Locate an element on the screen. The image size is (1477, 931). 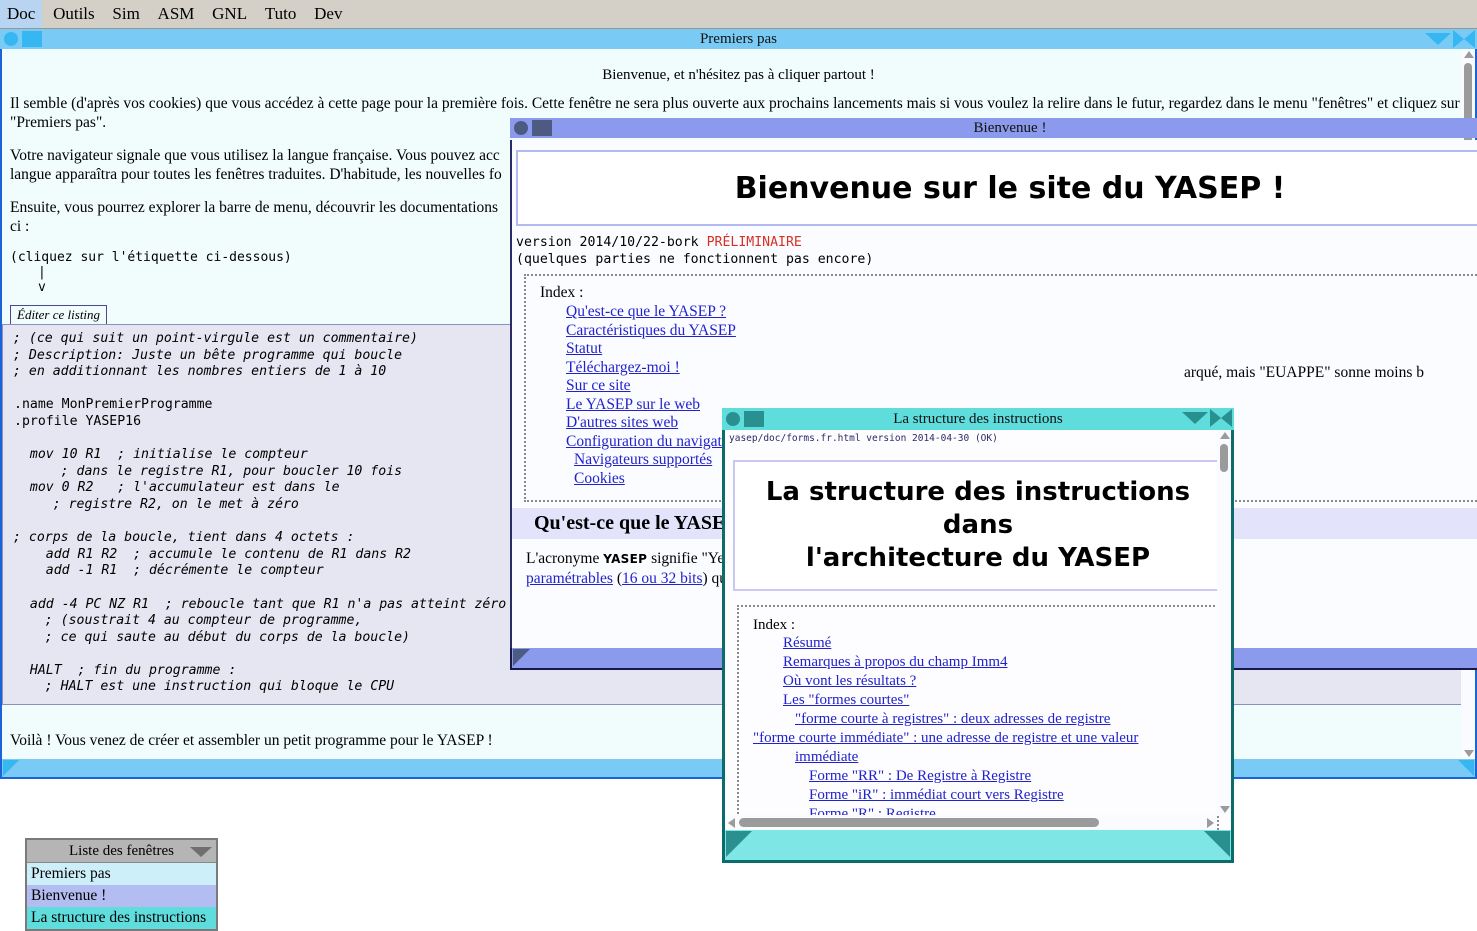
window-list-title: Liste des fenêtres is located at coordinates (121, 851).